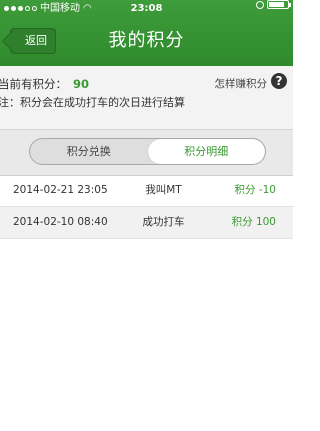 This screenshot has height=431, width=320. I want to click on current-points: 当前有积分： 90, so click(44, 84).